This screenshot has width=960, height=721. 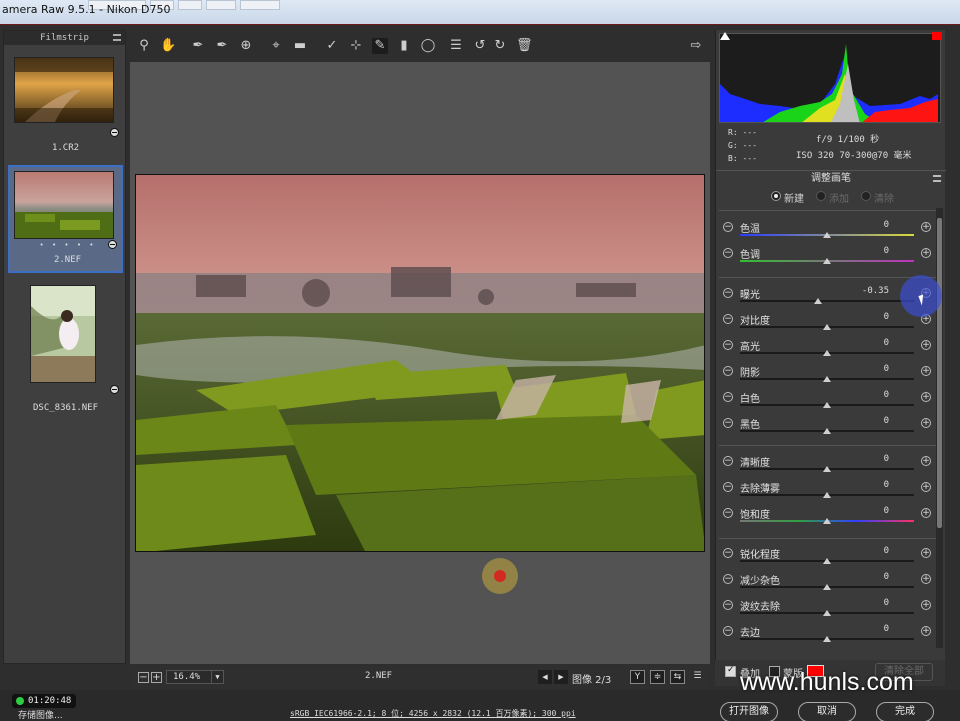 What do you see at coordinates (905, 711) in the screenshot?
I see `done-button: 完成` at bounding box center [905, 711].